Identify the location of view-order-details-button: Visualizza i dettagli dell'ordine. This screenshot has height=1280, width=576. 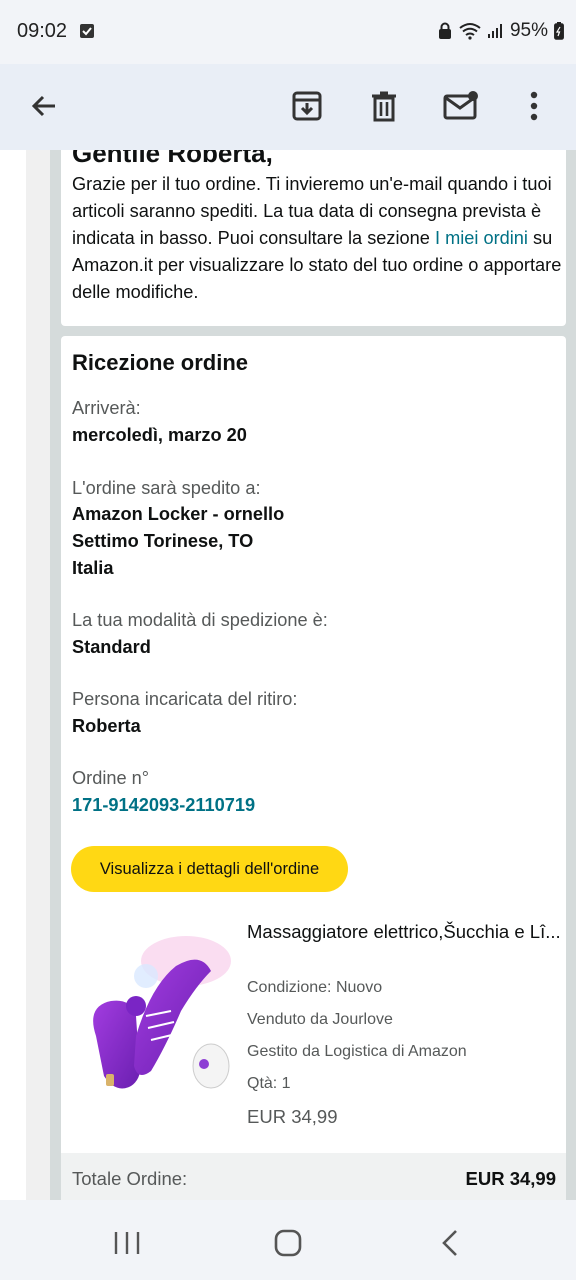
(209, 869).